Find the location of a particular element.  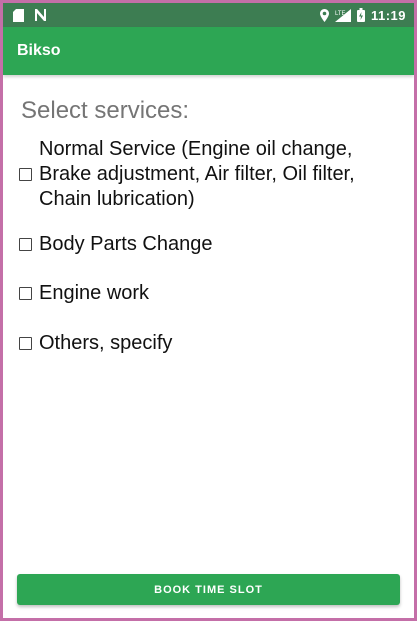

battery-icon is located at coordinates (360, 15).